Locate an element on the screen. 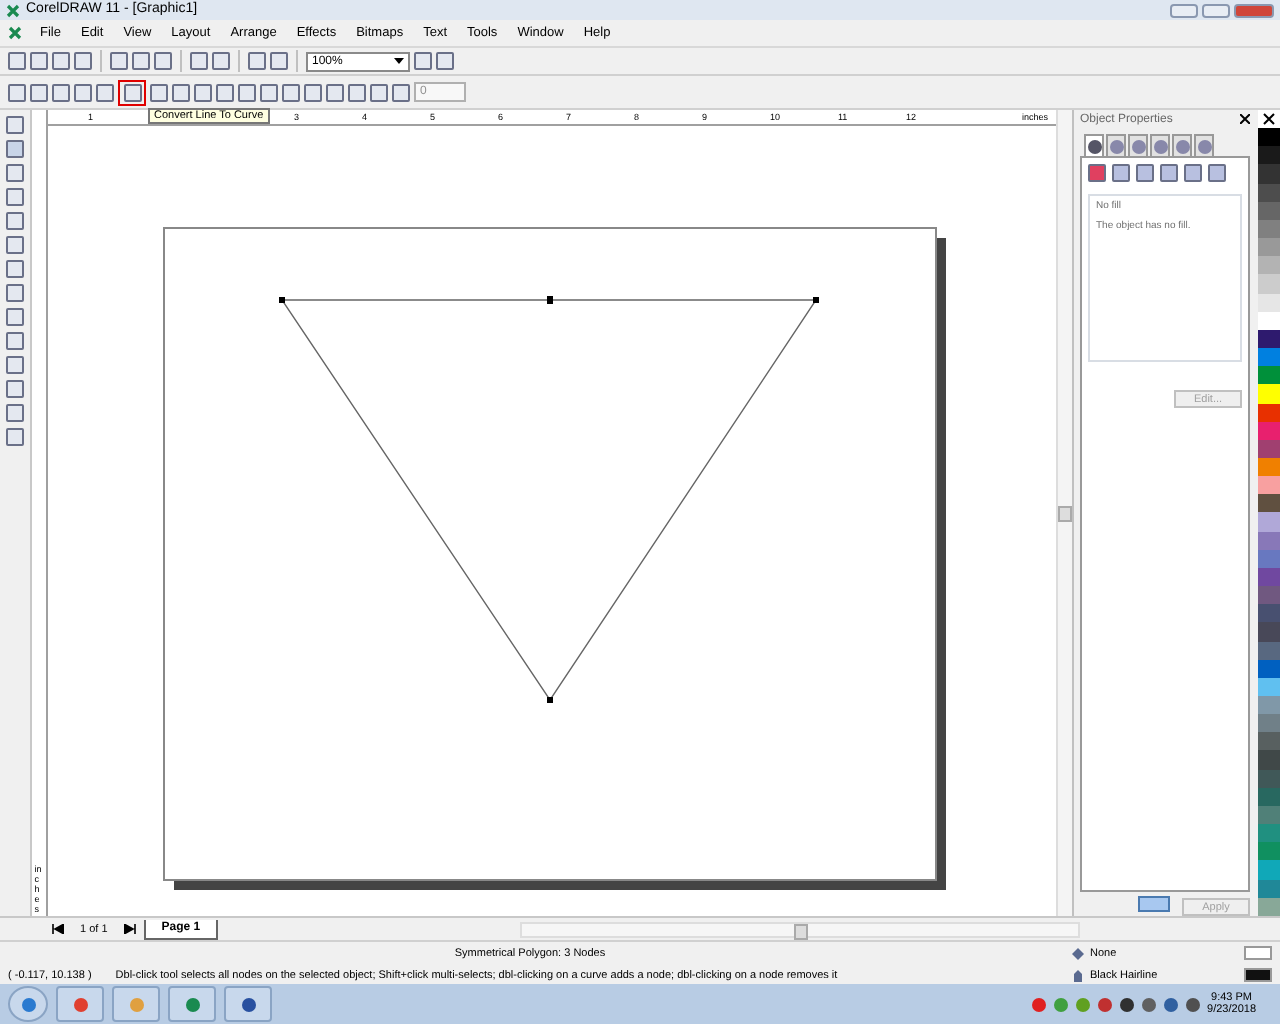 Image resolution: width=1280 pixels, height=1024 pixels. caret-icon is located at coordinates (399, 61).